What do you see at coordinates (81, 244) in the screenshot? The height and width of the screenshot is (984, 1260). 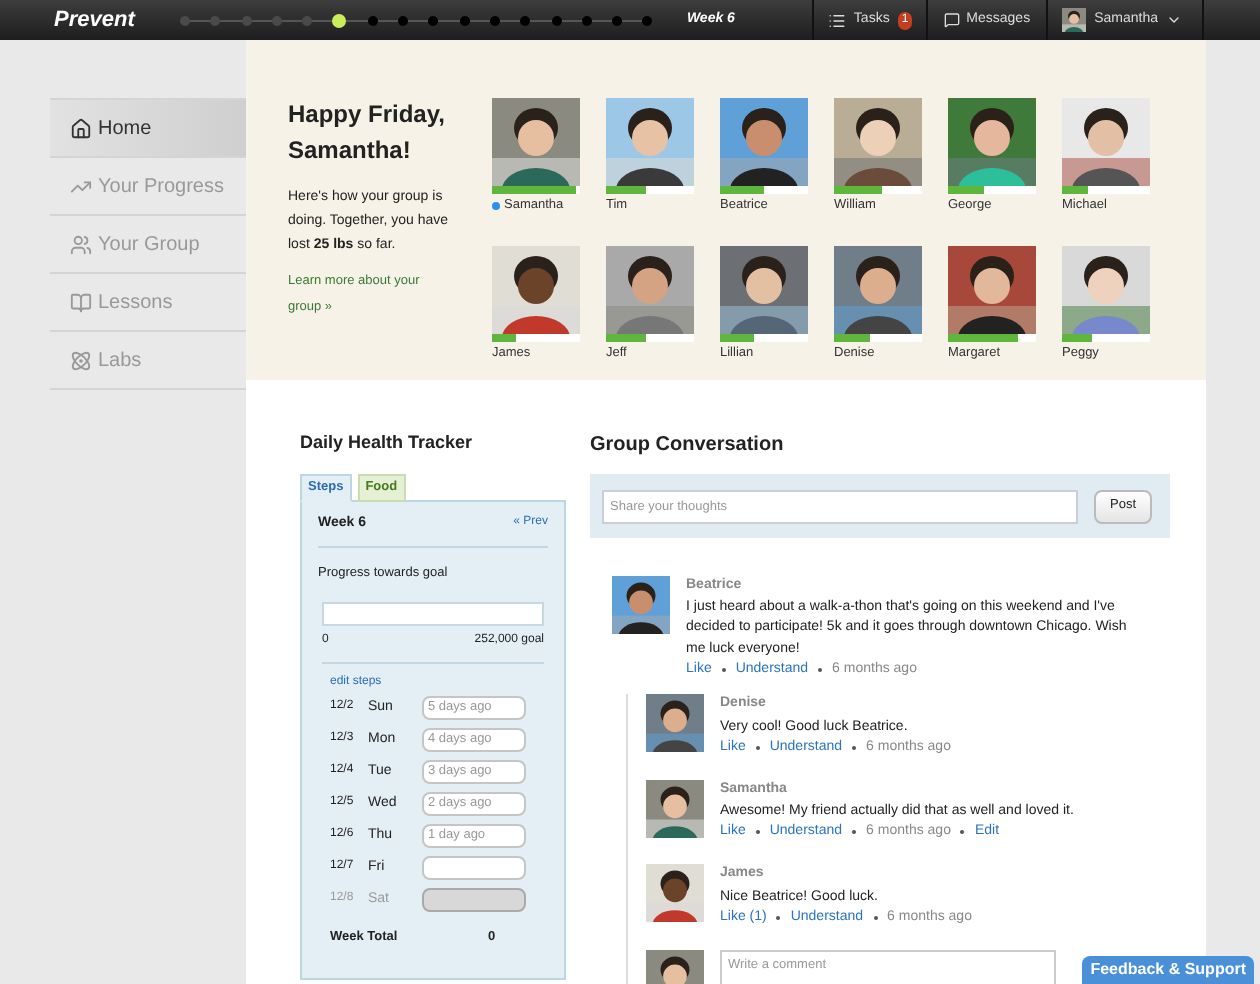 I see `people-icon` at bounding box center [81, 244].